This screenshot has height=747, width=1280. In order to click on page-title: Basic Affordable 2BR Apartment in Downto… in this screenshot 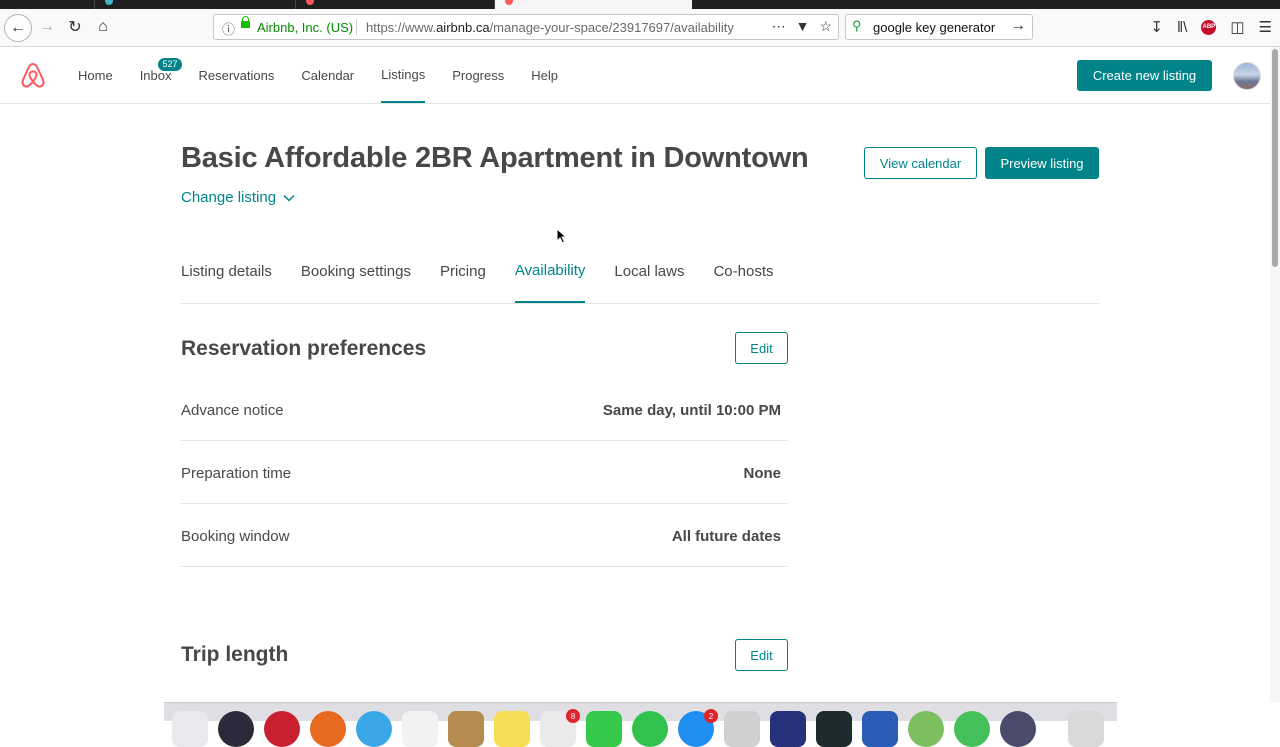, I will do `click(495, 158)`.